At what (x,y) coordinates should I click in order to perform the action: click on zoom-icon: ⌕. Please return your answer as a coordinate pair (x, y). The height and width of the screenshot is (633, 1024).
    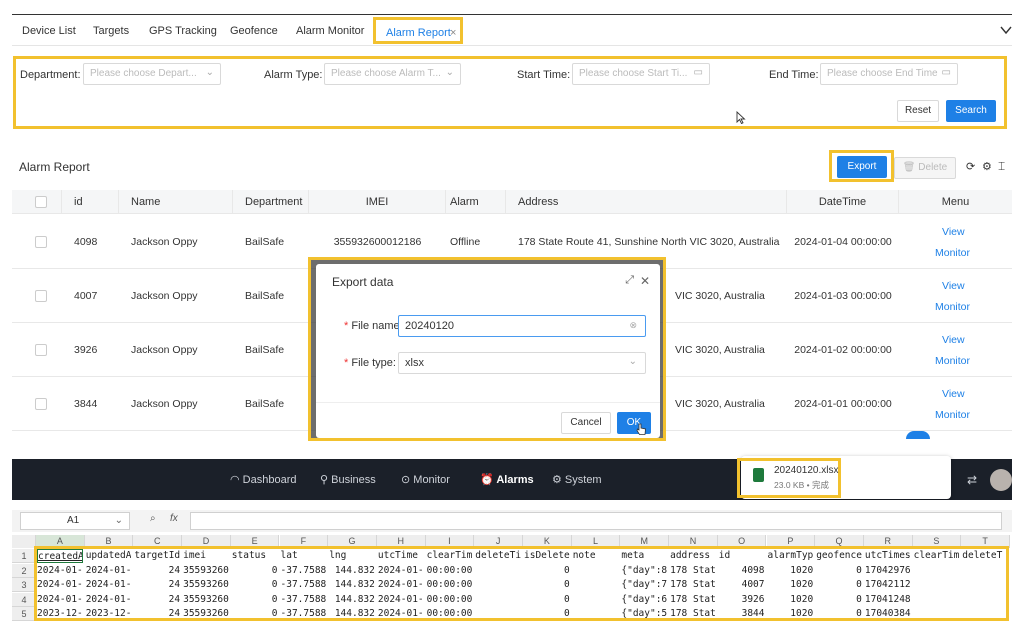
    Looking at the image, I should click on (153, 518).